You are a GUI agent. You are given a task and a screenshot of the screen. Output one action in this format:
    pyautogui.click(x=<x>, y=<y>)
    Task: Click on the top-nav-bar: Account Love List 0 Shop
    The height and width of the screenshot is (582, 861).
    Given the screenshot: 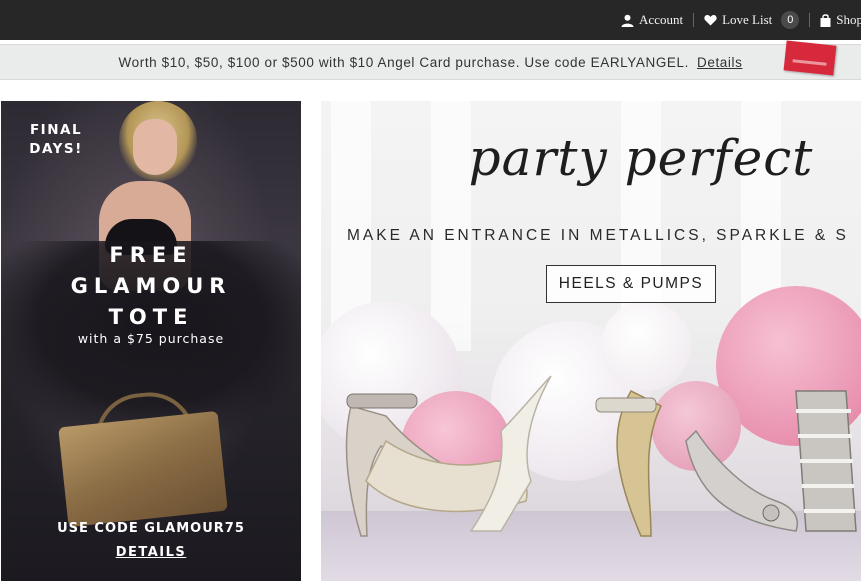 What is the action you would take?
    pyautogui.click(x=430, y=20)
    